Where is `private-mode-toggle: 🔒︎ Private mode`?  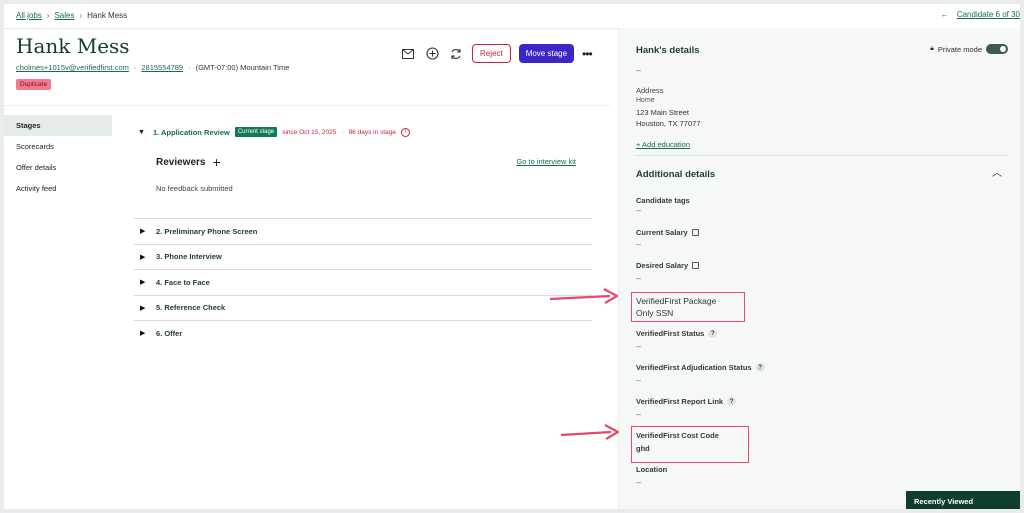
private-mode-toggle: 🔒︎ Private mode is located at coordinates (969, 49).